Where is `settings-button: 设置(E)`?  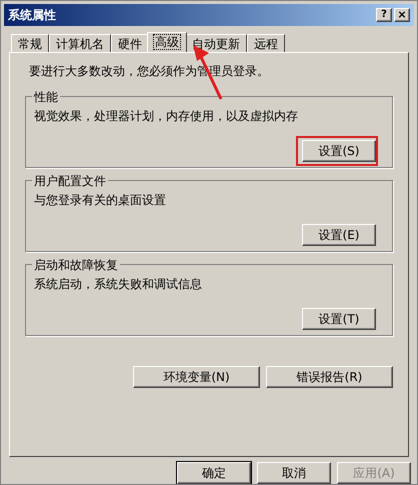 settings-button: 设置(E) is located at coordinates (339, 235).